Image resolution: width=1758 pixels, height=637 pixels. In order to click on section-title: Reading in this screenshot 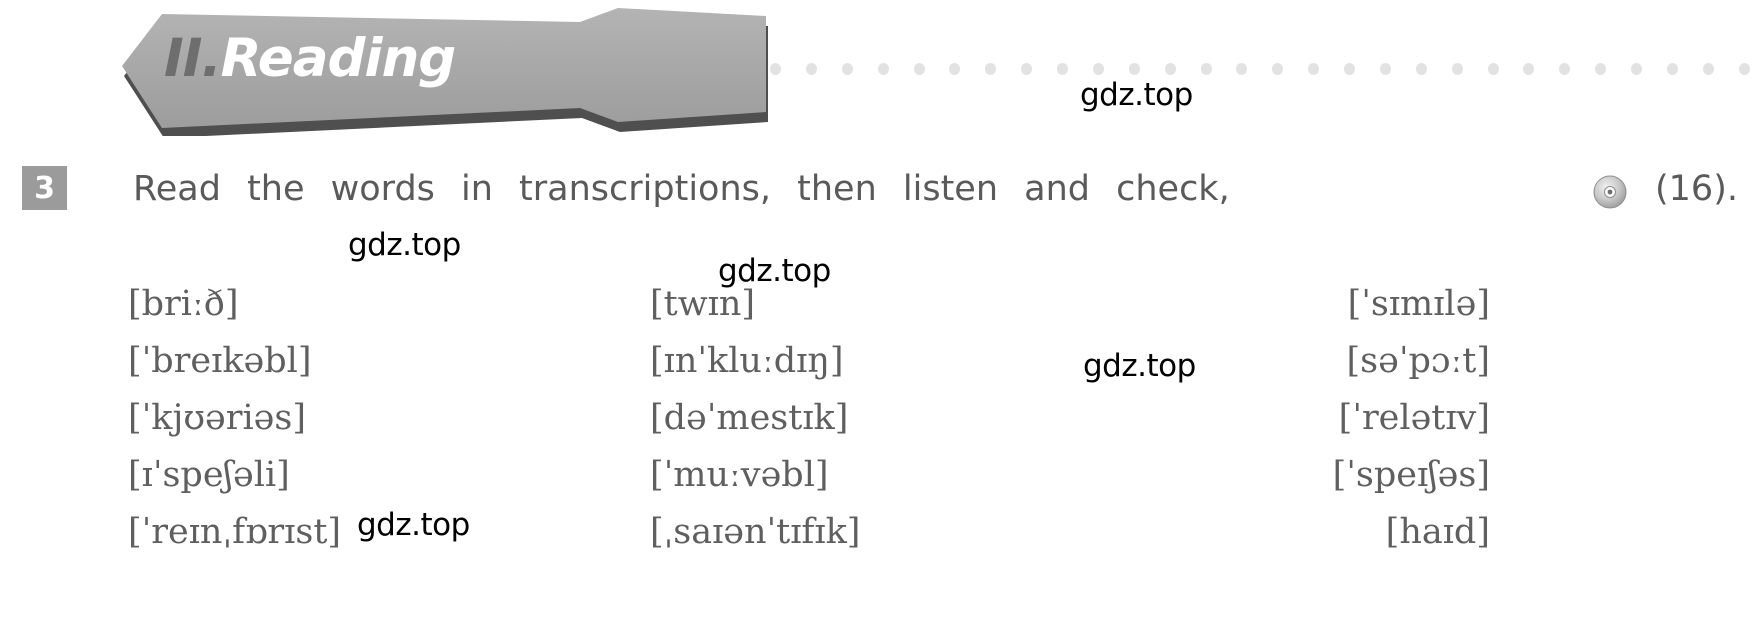, I will do `click(338, 58)`.